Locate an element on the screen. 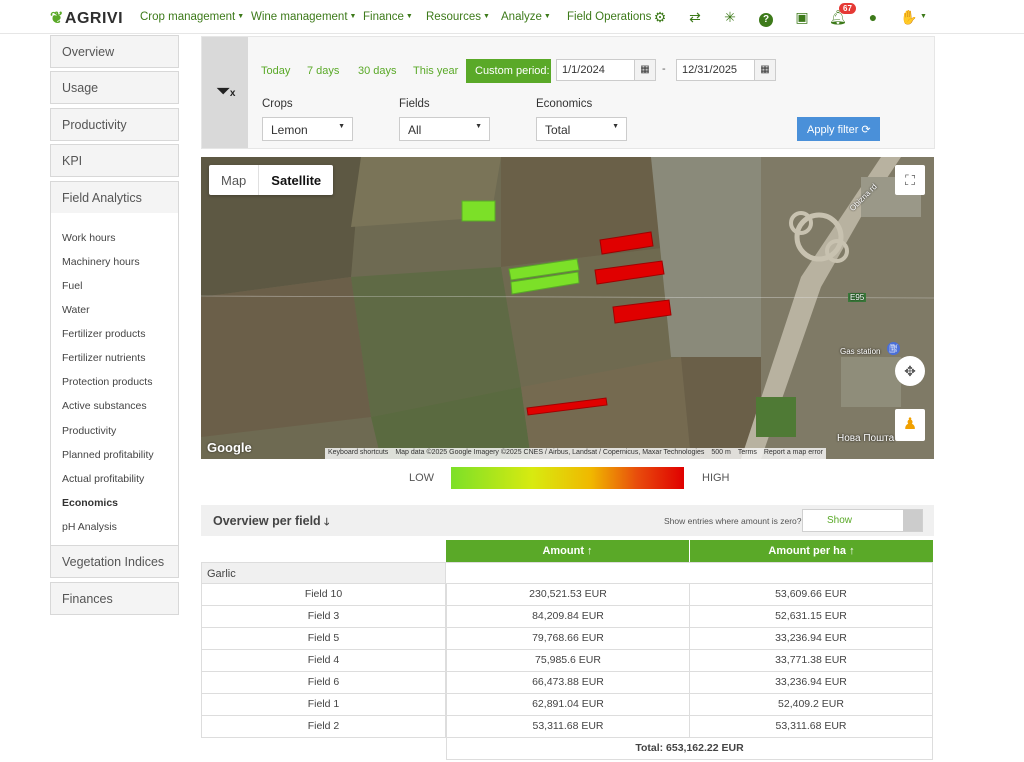 Image resolution: width=1024 pixels, height=762 pixels. sidebar-tab-field-analytics: Field Analytics is located at coordinates (114, 197).